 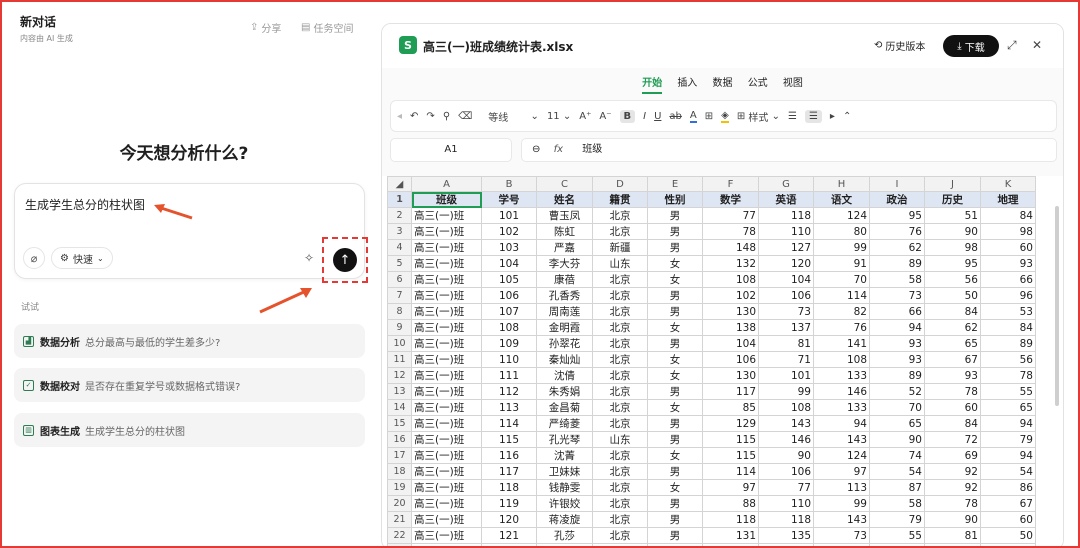 What do you see at coordinates (451, 150) in the screenshot?
I see `cell-name-box: A1` at bounding box center [451, 150].